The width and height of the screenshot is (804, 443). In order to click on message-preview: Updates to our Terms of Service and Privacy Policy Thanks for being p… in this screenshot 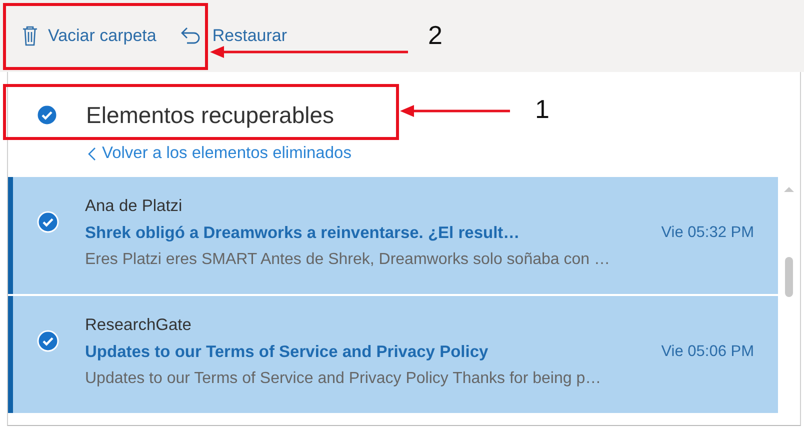, I will do `click(343, 379)`.